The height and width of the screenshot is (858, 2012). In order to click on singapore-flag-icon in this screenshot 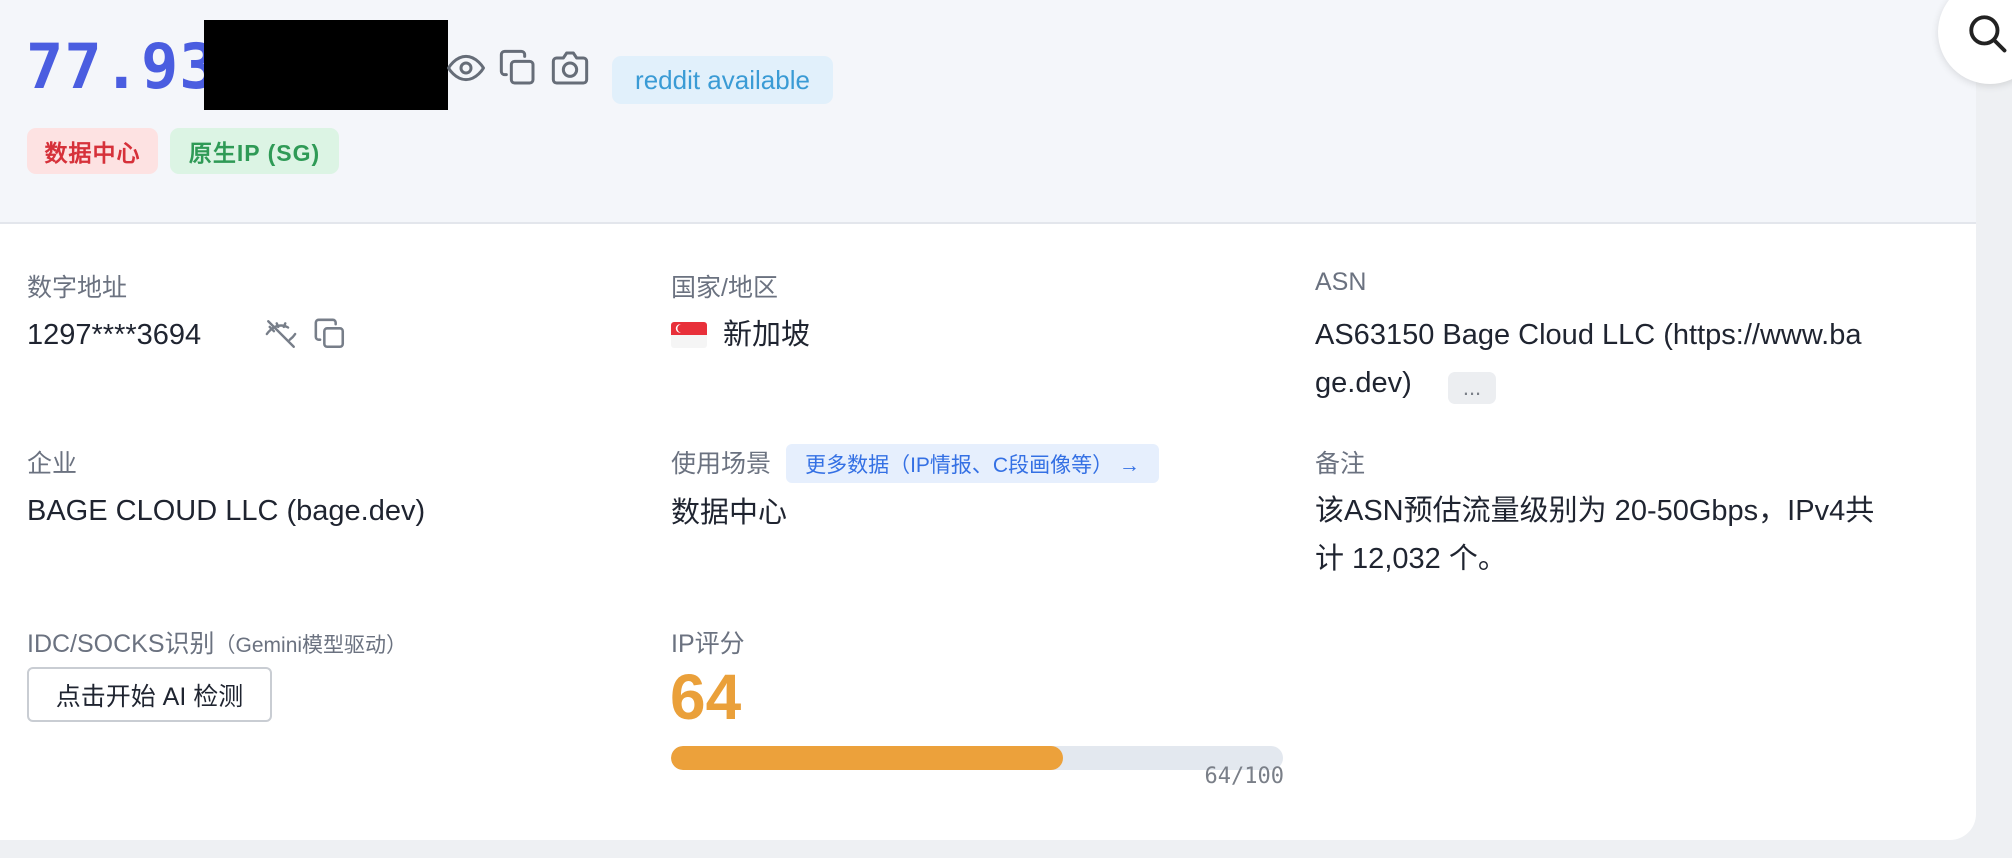, I will do `click(689, 335)`.